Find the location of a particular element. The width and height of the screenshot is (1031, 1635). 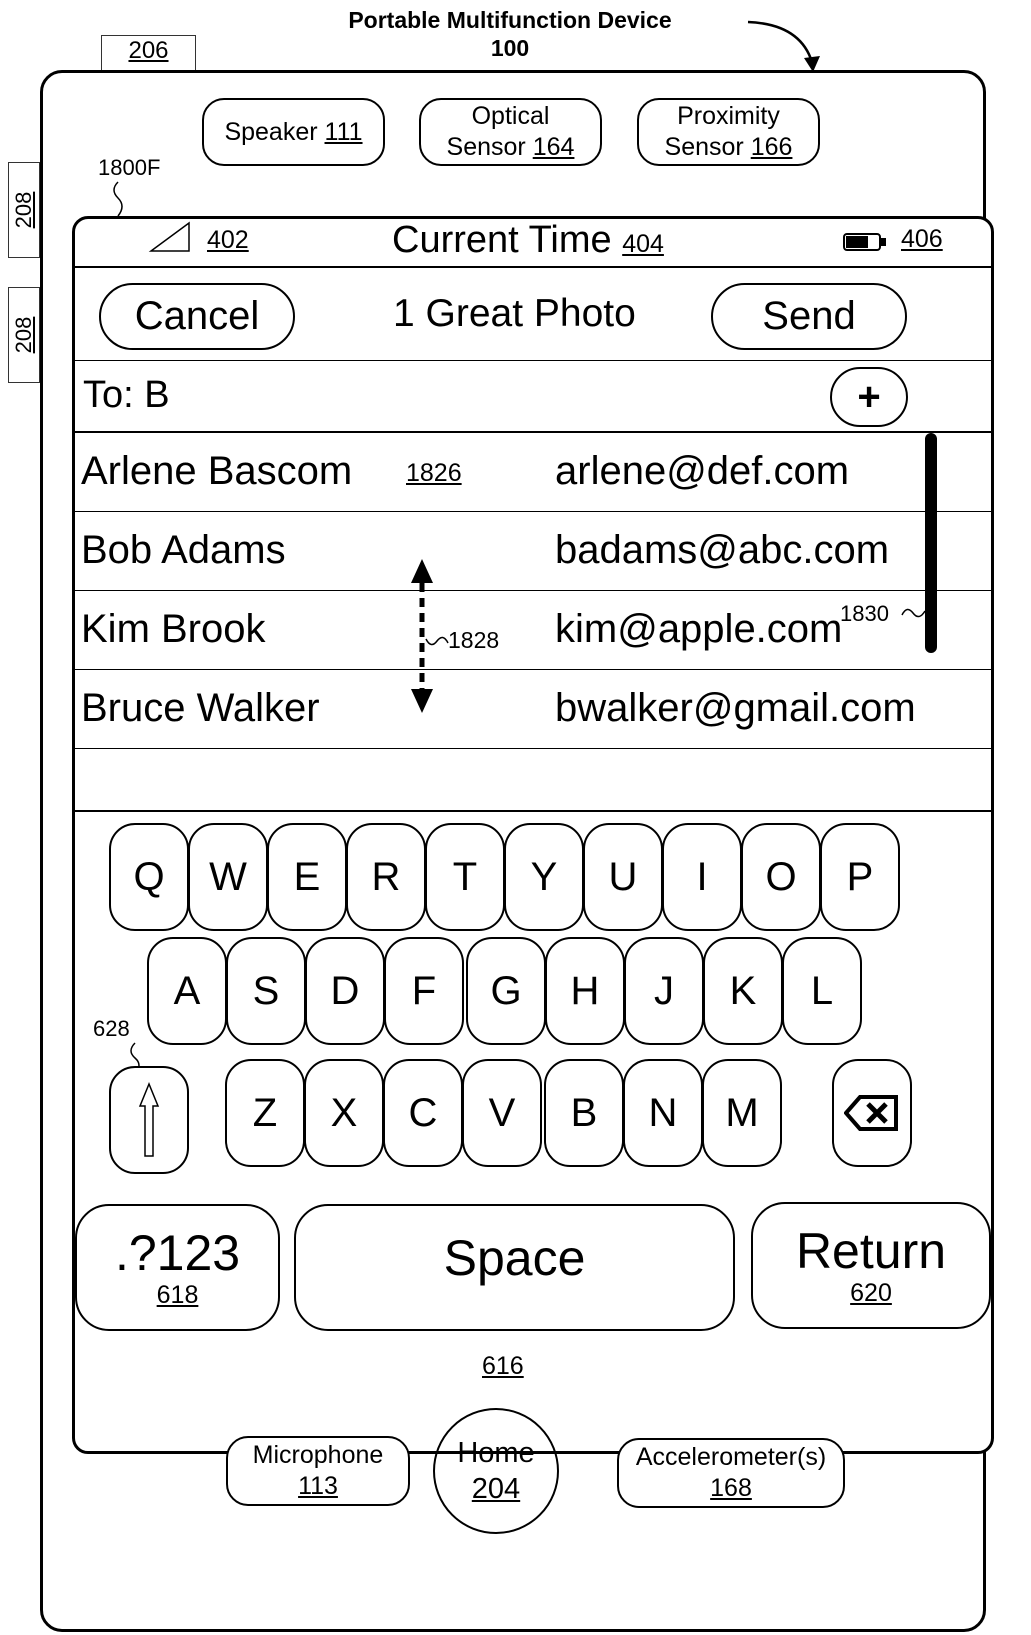

figure-title-line2: 100 is located at coordinates (510, 48).